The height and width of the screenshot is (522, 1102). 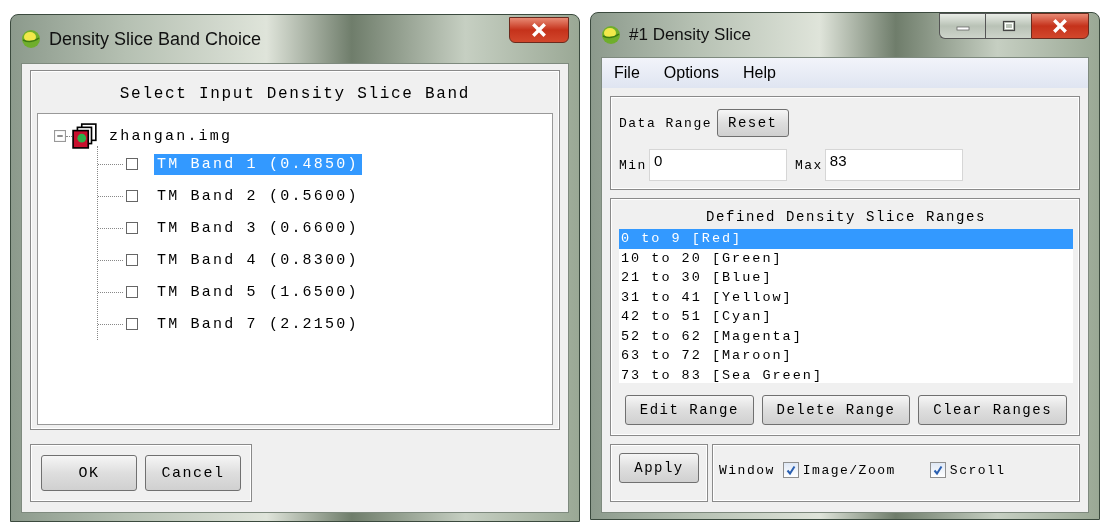 I want to click on input-field: 0, so click(x=717, y=165).